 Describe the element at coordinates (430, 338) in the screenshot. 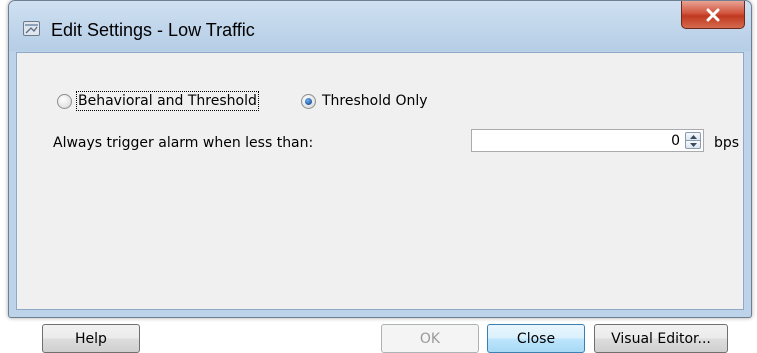

I see `ok-button: OK` at that location.